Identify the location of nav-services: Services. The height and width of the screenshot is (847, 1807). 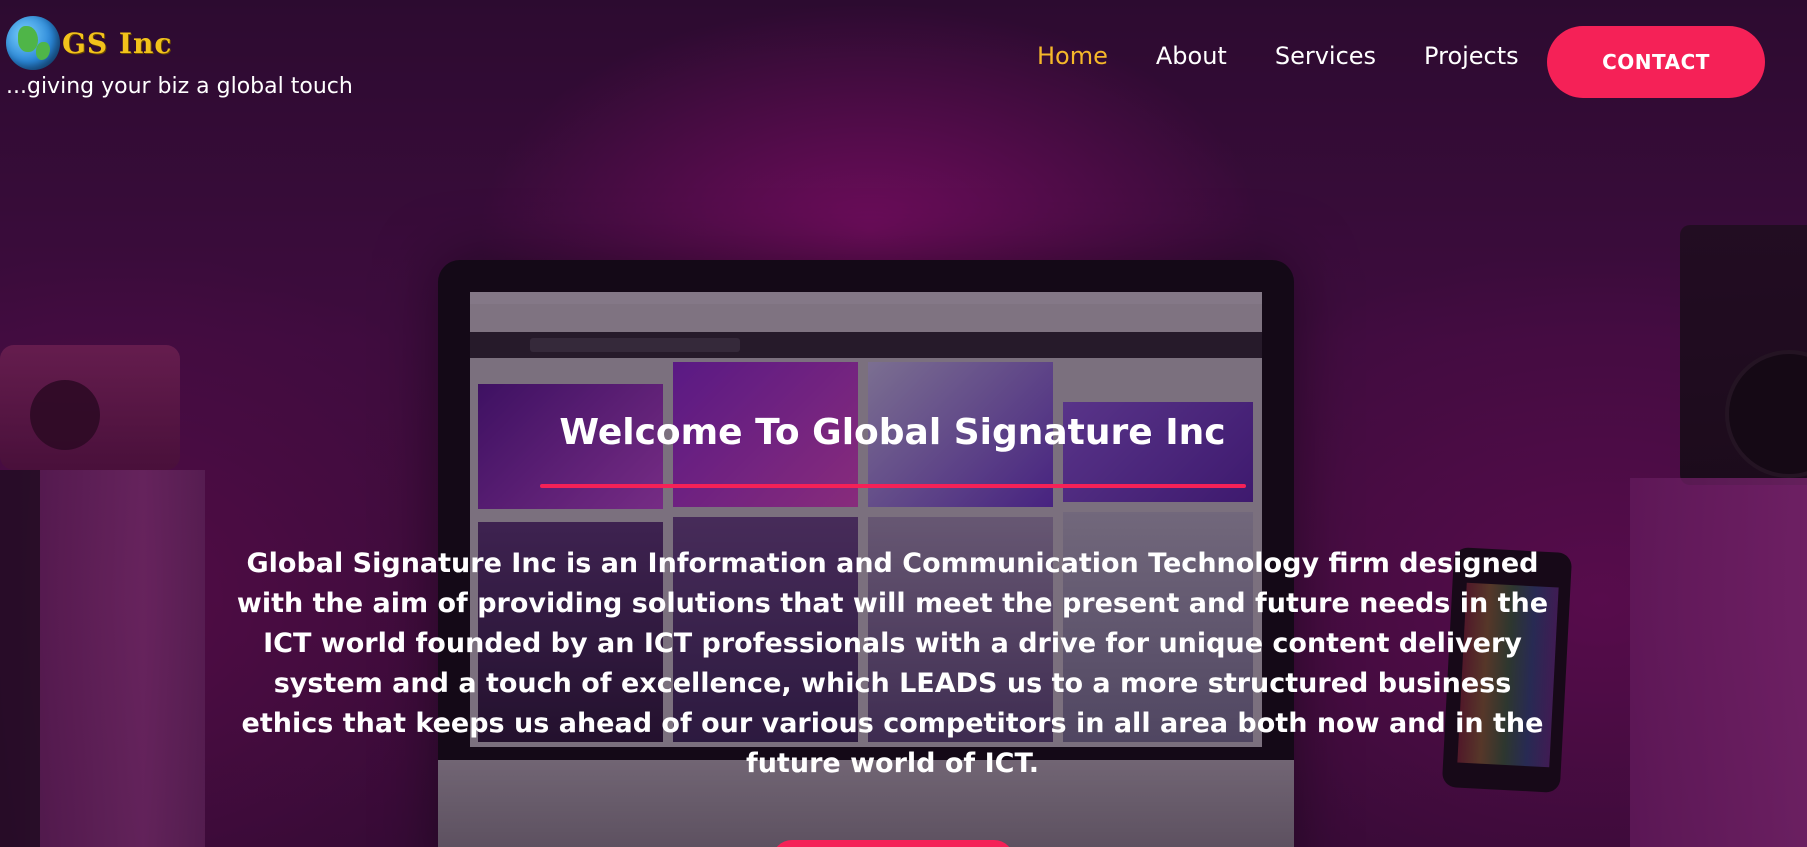
(1325, 56).